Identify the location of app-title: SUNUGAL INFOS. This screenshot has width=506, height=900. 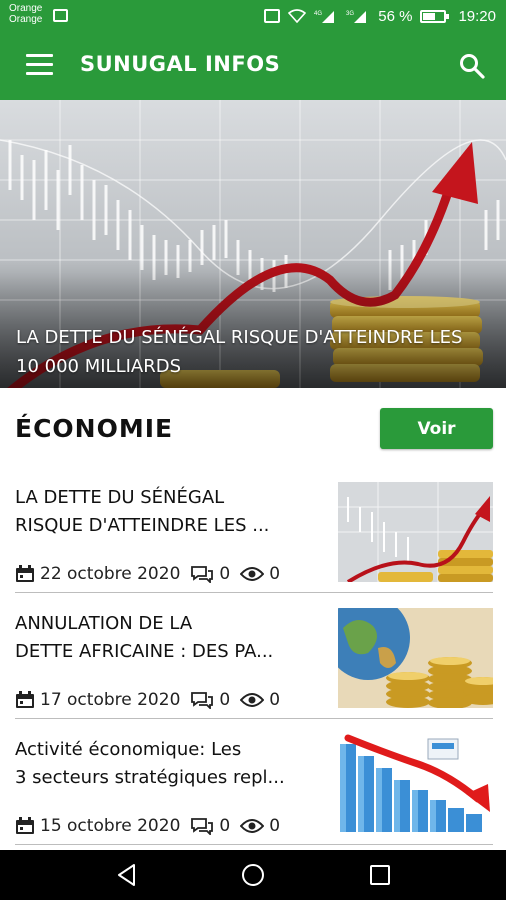
(180, 64).